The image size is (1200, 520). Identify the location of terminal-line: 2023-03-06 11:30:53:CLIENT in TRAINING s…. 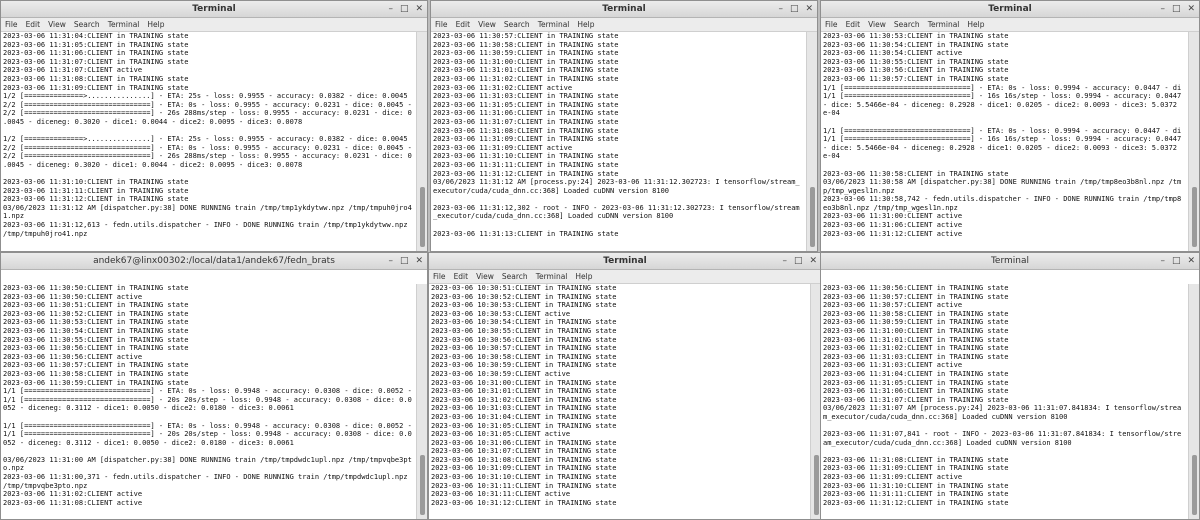
(916, 36).